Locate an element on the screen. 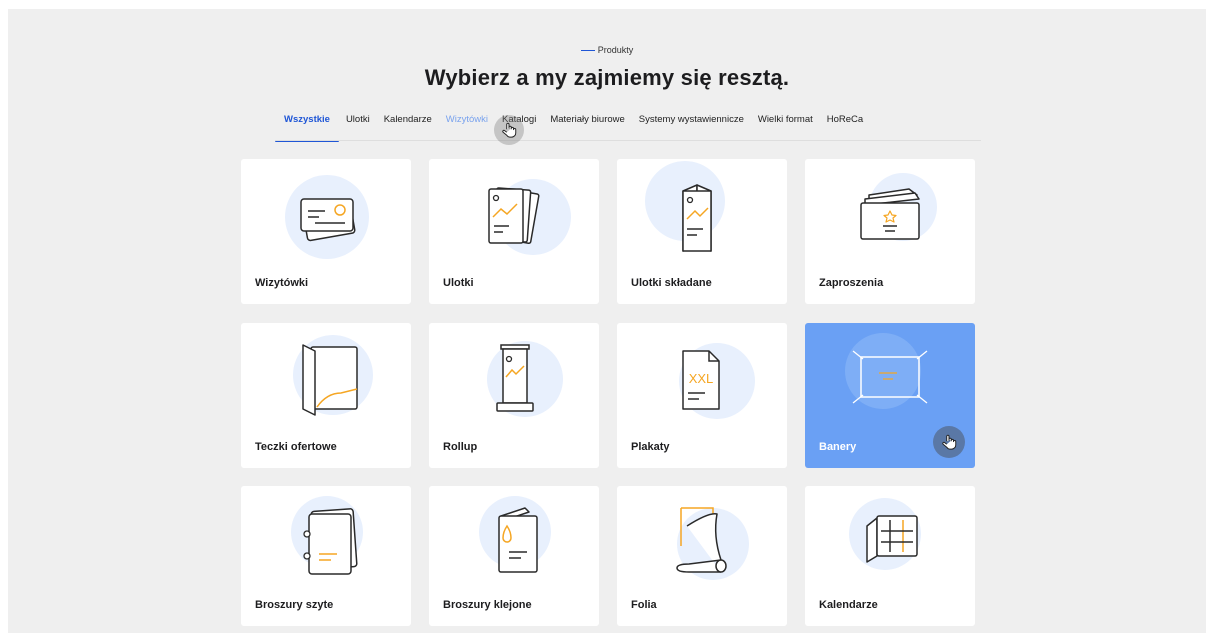 This screenshot has width=1213, height=633. glued-brochure-icon is located at coordinates (515, 534).